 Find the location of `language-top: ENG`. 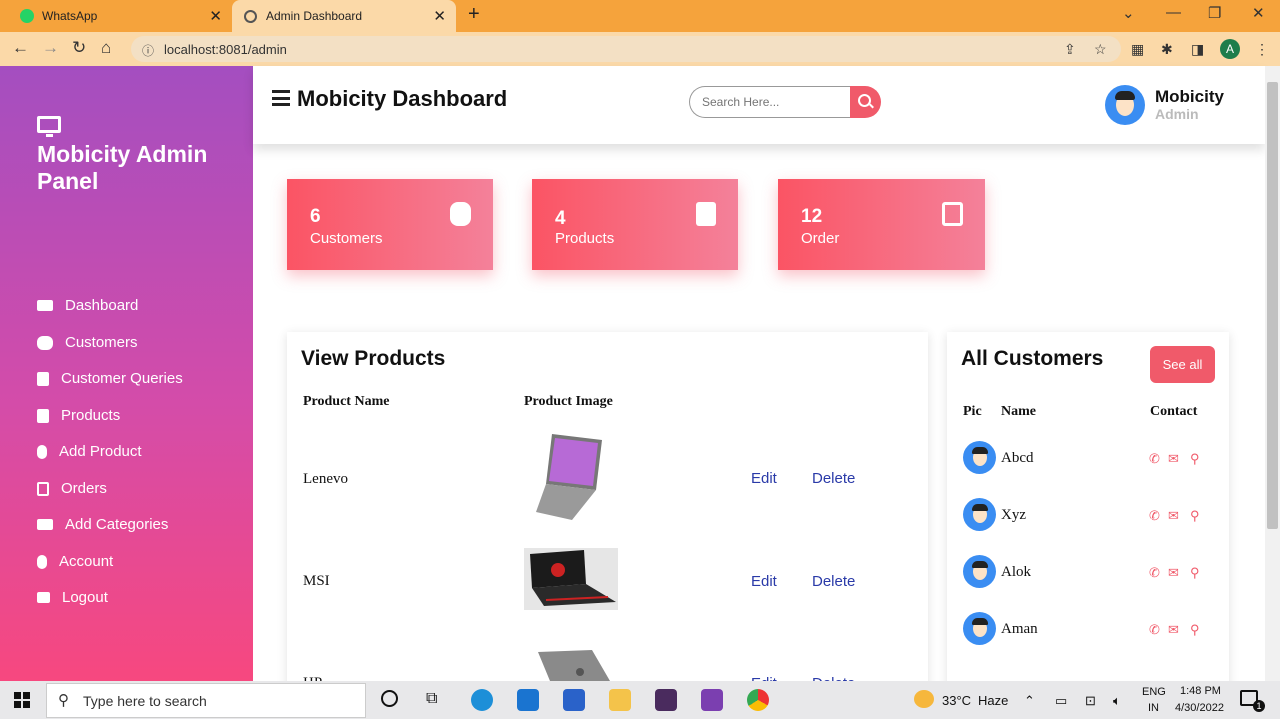

language-top: ENG is located at coordinates (1154, 692).